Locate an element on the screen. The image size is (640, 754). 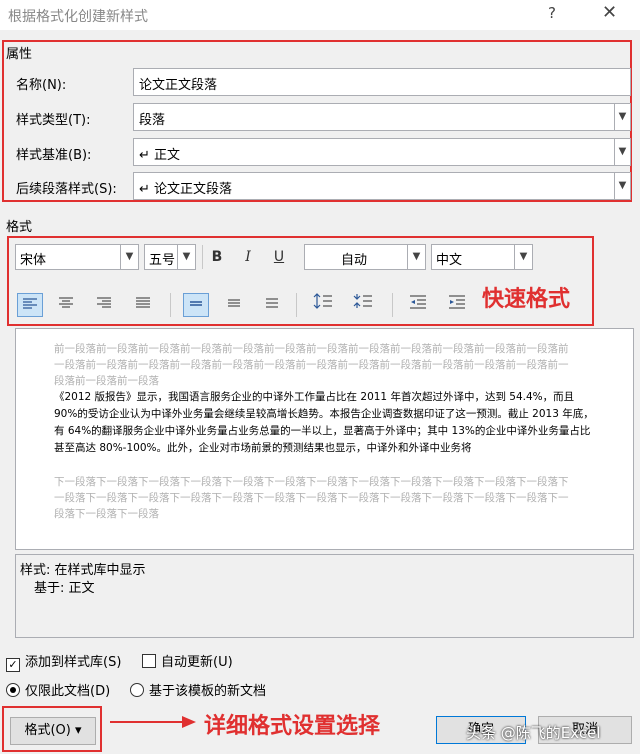
new-documents-template-radio: 基于该模板的新文档 is located at coordinates (198, 689).